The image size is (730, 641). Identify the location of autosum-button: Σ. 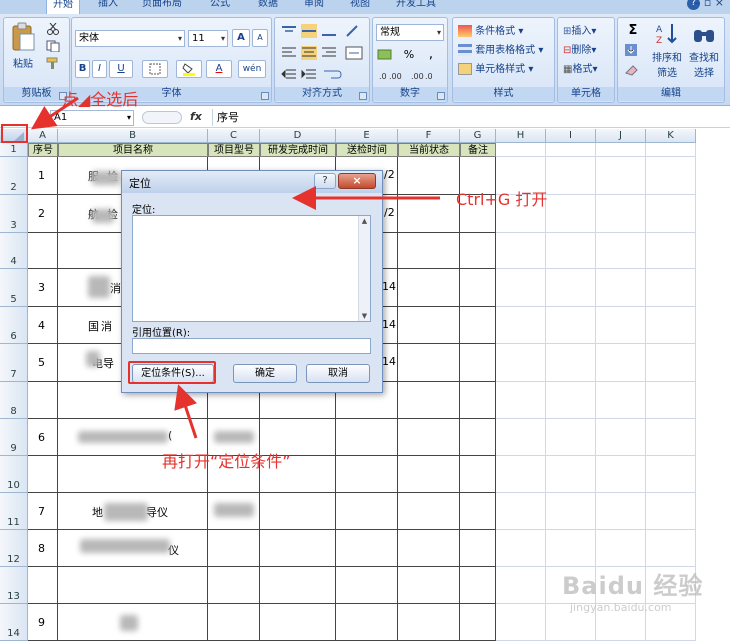
(633, 31).